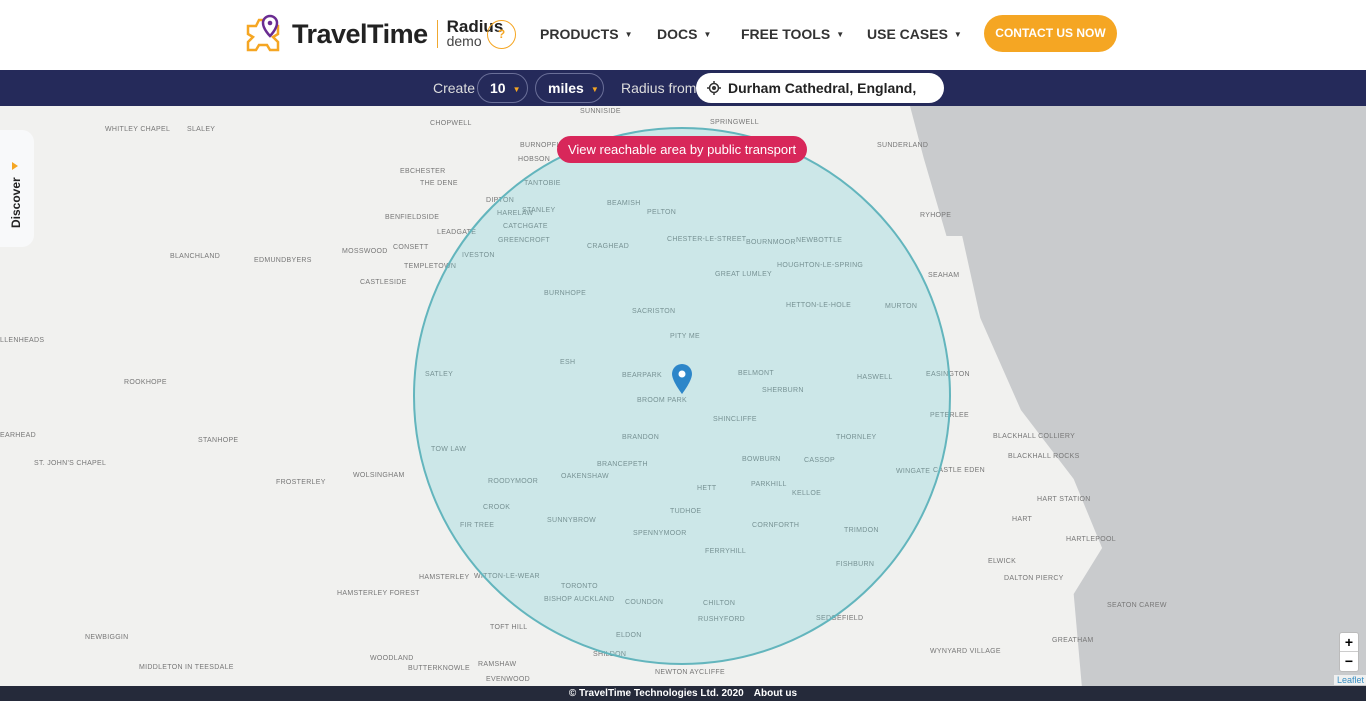 This screenshot has width=1366, height=701. What do you see at coordinates (218, 440) in the screenshot?
I see `place-label: STANHOPE` at bounding box center [218, 440].